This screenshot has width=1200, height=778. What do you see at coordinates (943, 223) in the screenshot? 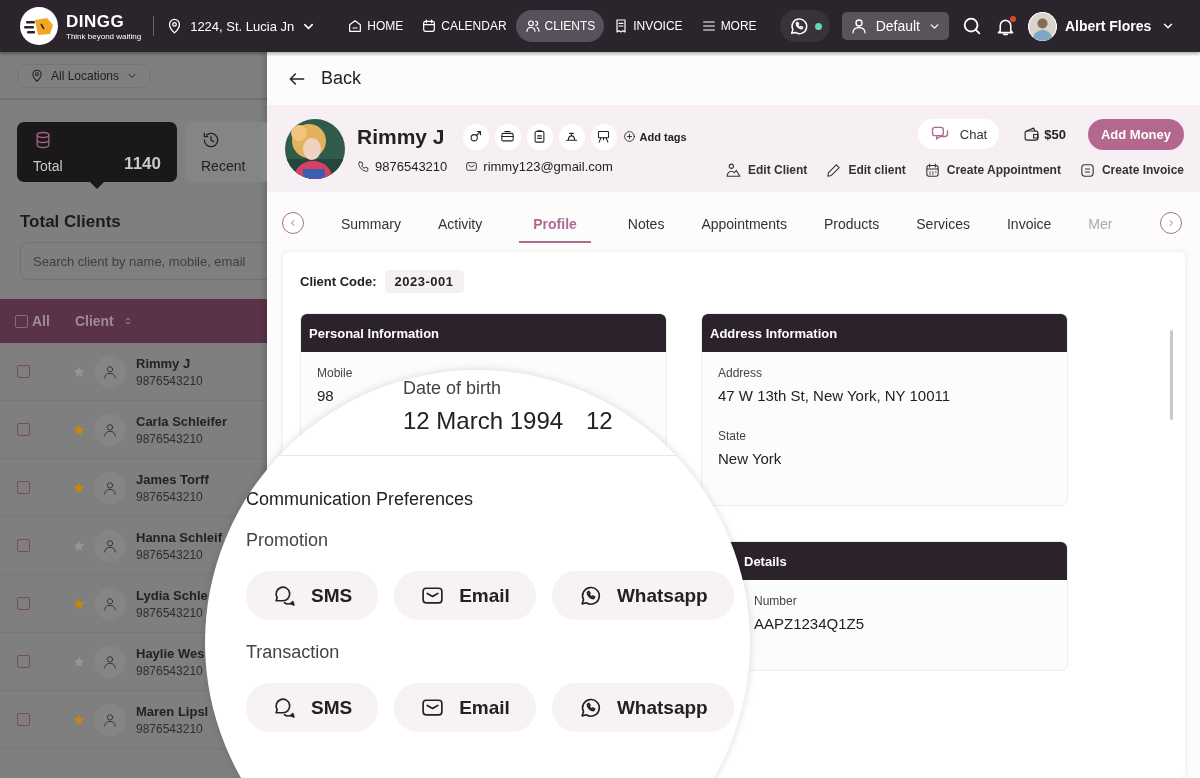
I see `tab: Services` at bounding box center [943, 223].